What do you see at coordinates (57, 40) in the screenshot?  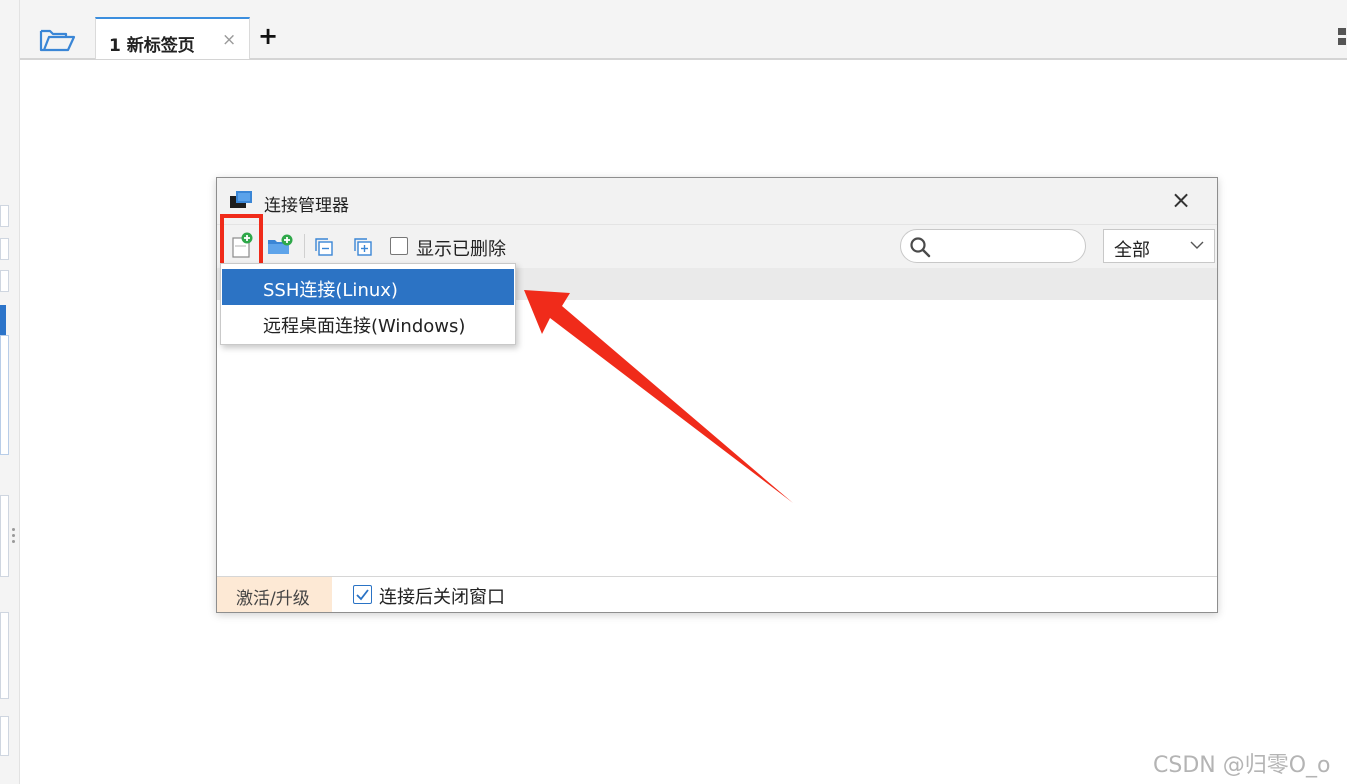 I see `folder-open-icon` at bounding box center [57, 40].